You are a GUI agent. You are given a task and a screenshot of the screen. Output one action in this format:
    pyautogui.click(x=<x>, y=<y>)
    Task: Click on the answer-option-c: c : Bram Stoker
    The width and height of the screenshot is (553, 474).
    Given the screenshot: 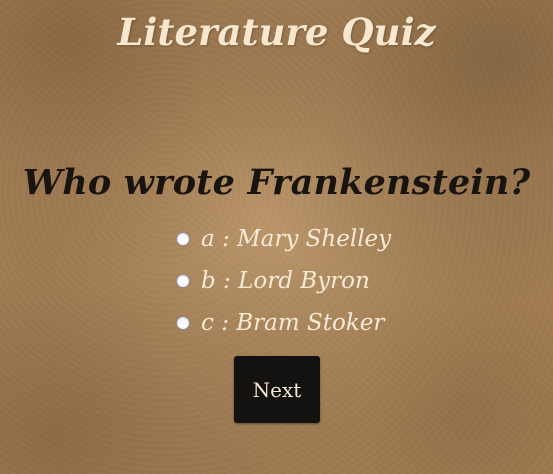 What is the action you would take?
    pyautogui.click(x=283, y=323)
    